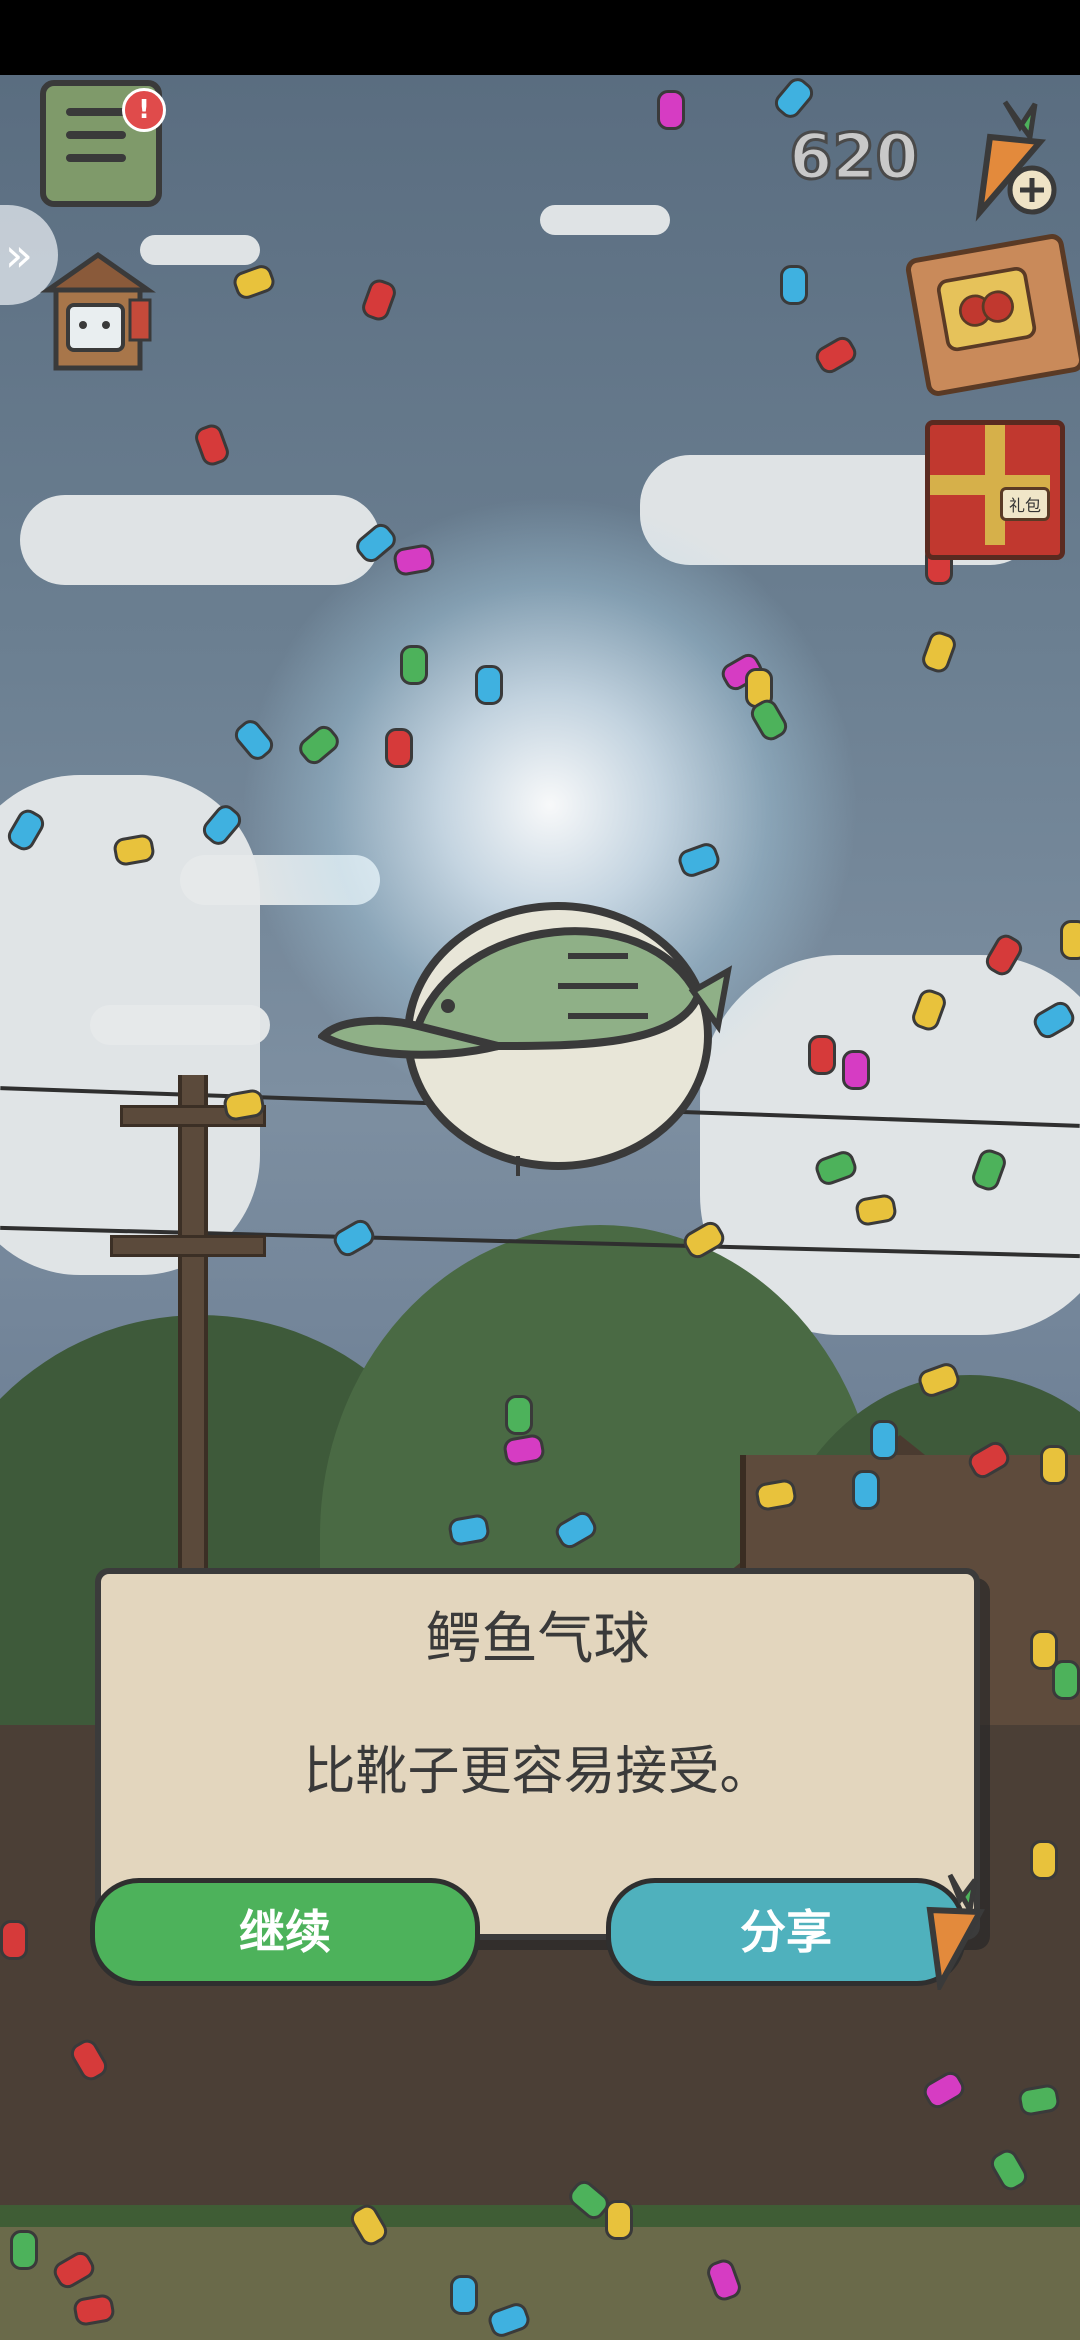 Image resolution: width=1080 pixels, height=2340 pixels. I want to click on crocodile-balloon, so click(525, 1039).